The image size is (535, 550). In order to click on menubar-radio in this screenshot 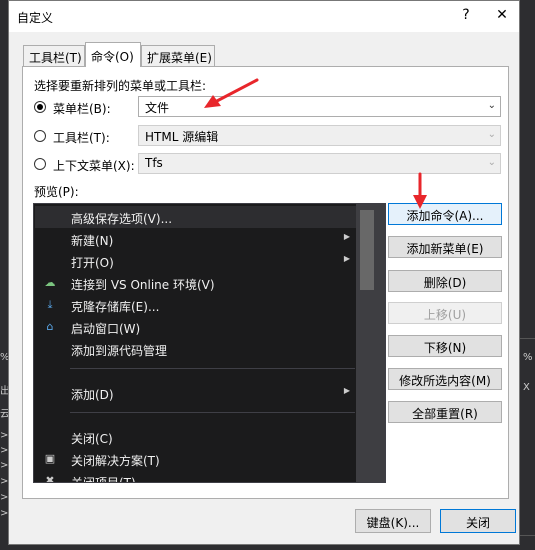, I will do `click(40, 107)`.